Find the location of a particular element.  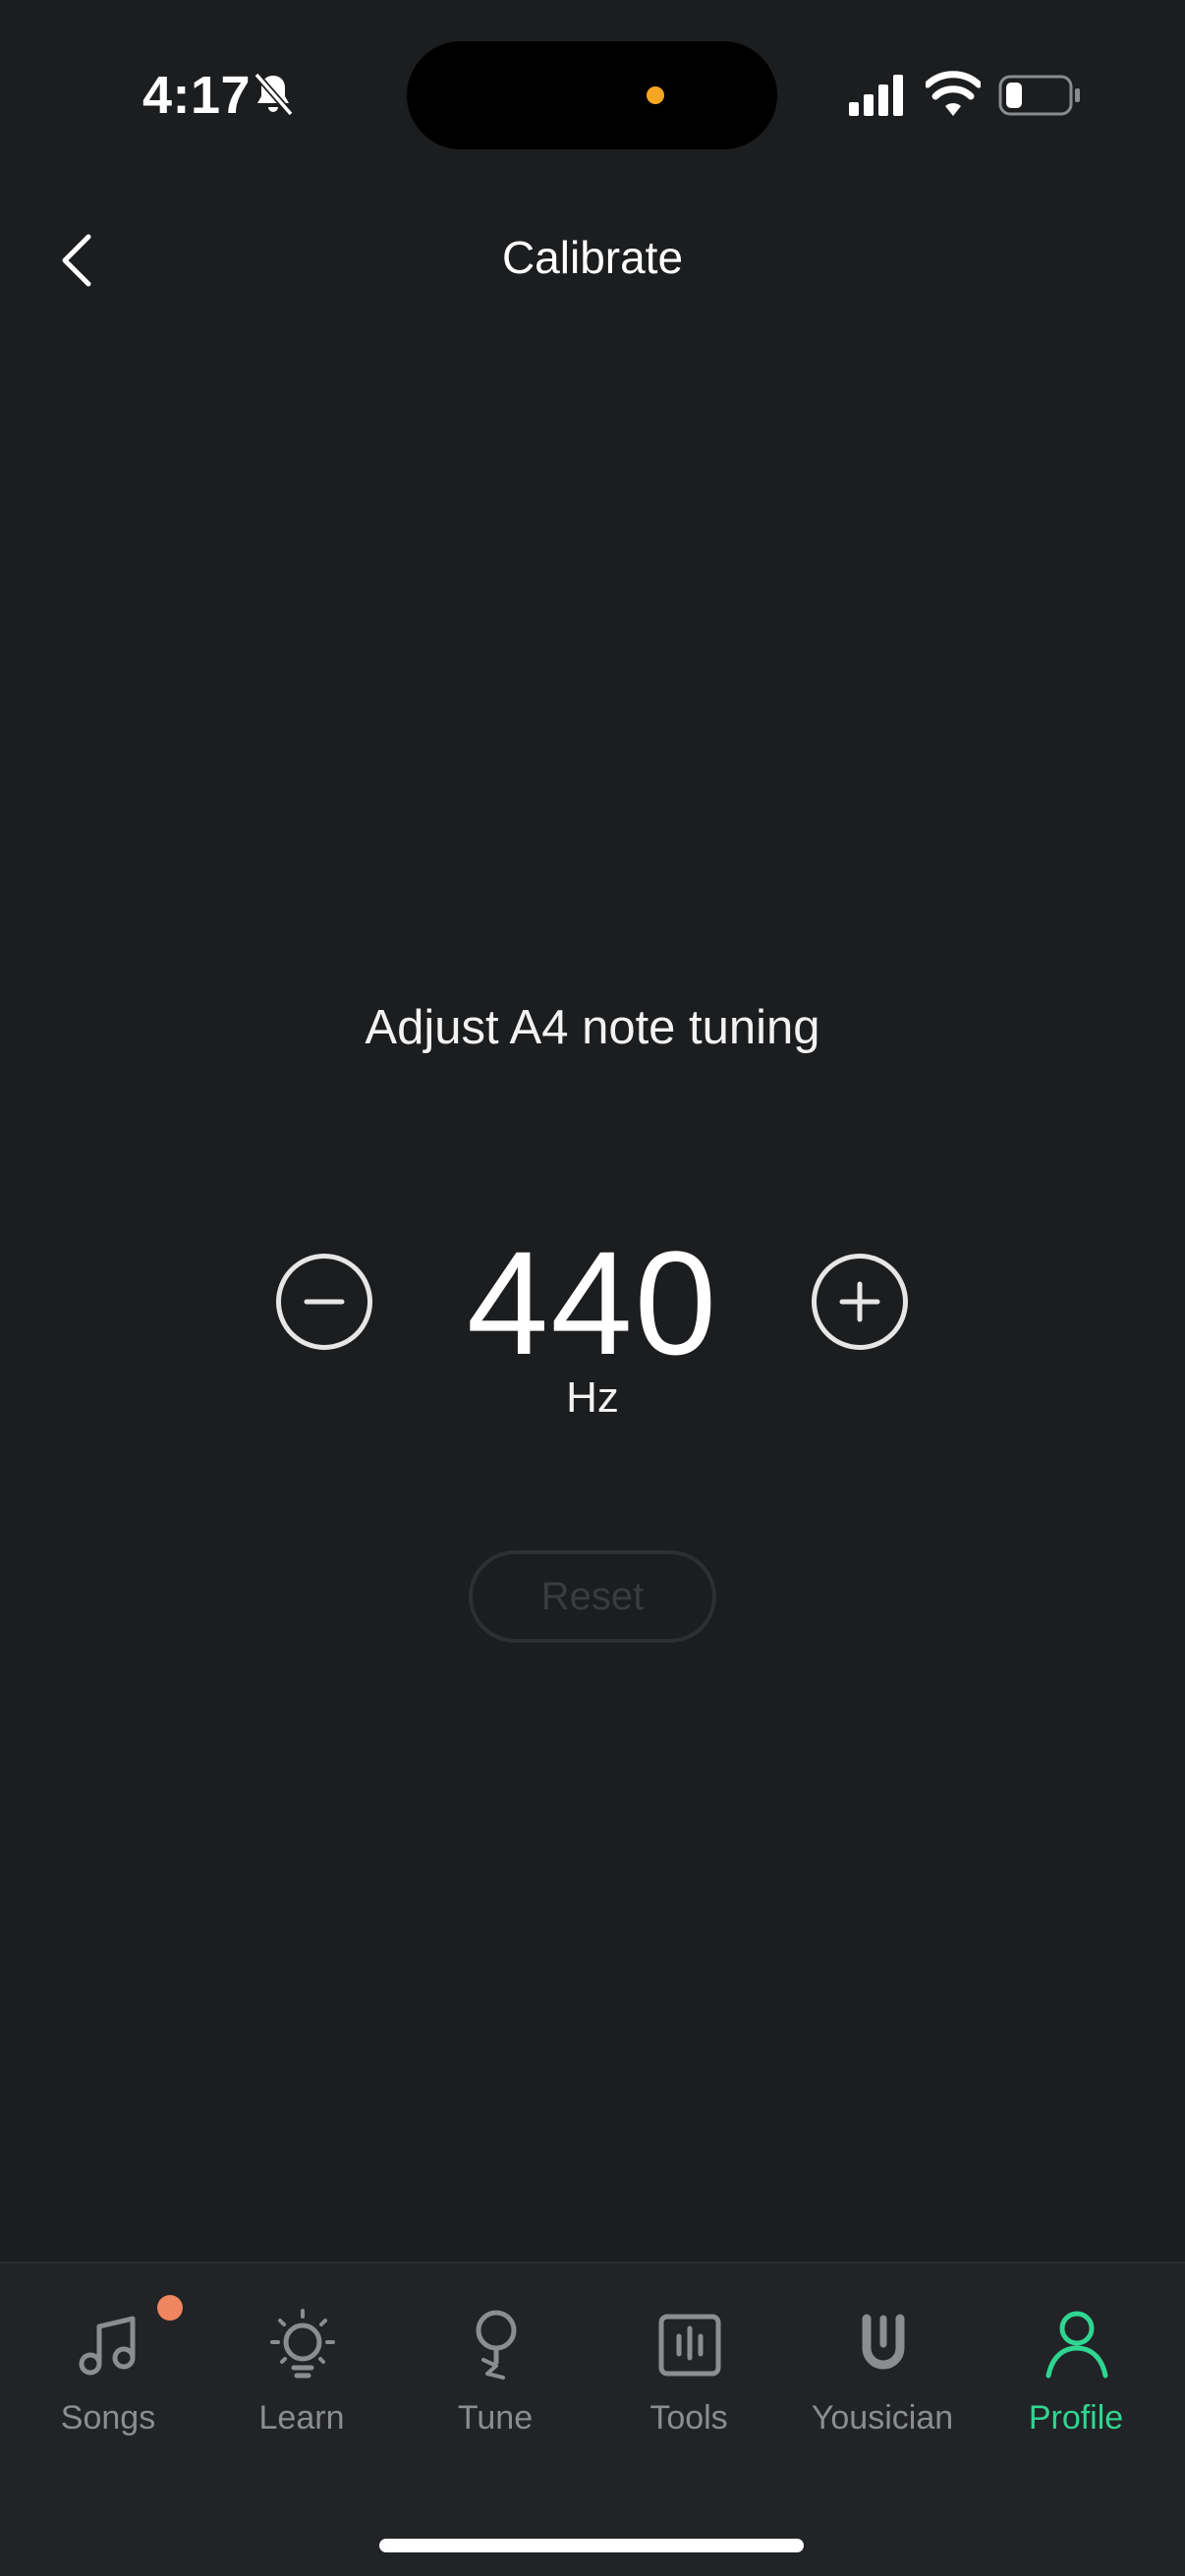

music-note-icon is located at coordinates (108, 2346).